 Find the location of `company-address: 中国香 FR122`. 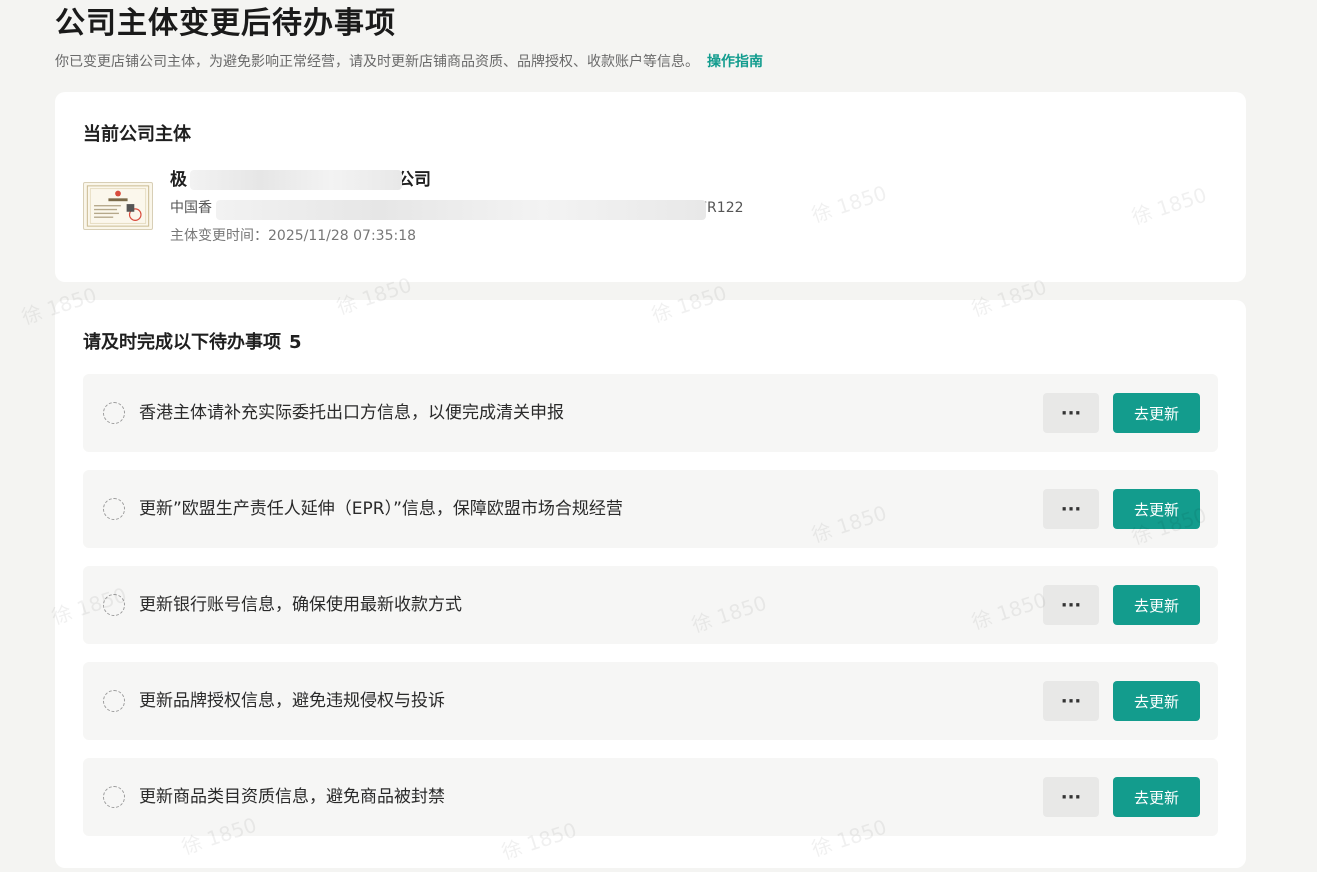

company-address: 中国香 FR122 is located at coordinates (457, 209).